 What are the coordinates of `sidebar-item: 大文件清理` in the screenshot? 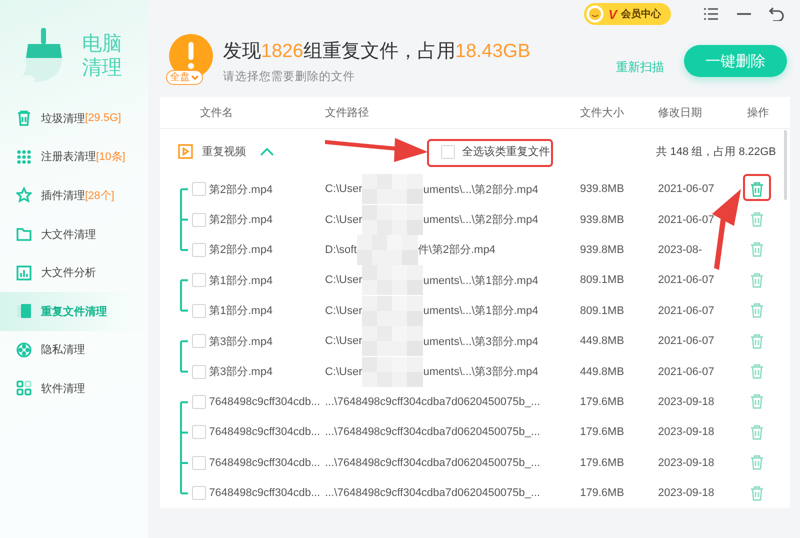 It's located at (74, 234).